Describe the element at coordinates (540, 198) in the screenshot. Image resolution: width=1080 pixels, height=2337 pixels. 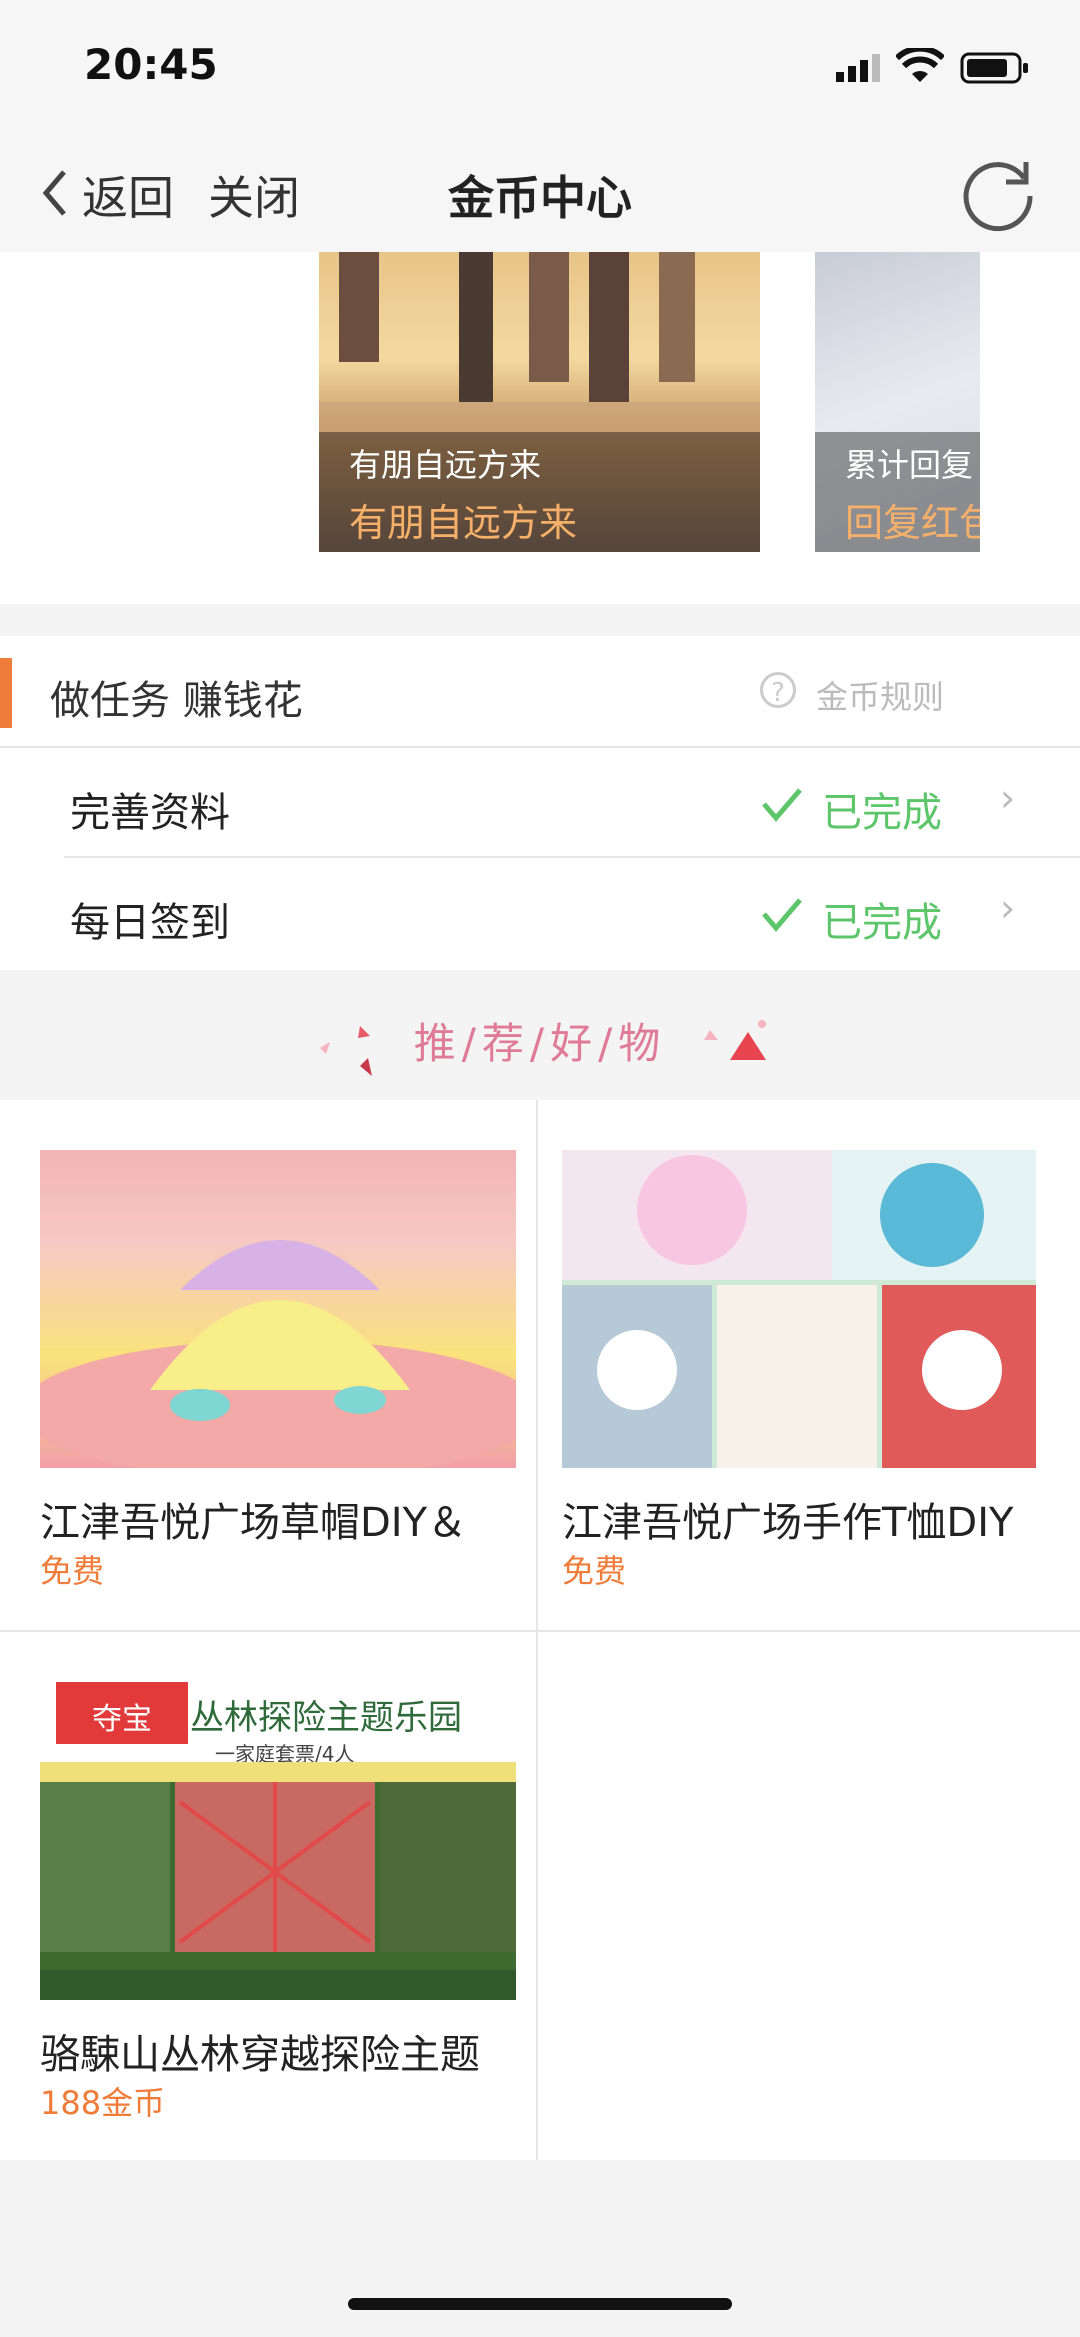
I see `page-title: 金币中心` at that location.